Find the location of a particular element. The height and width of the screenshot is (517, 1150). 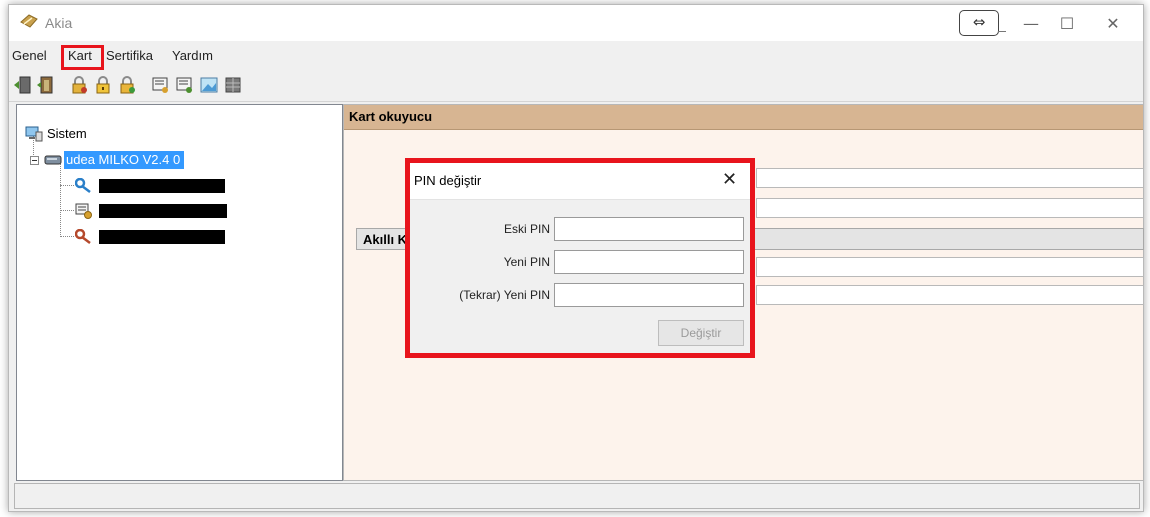

maximize-button: ☐ is located at coordinates (1067, 24).